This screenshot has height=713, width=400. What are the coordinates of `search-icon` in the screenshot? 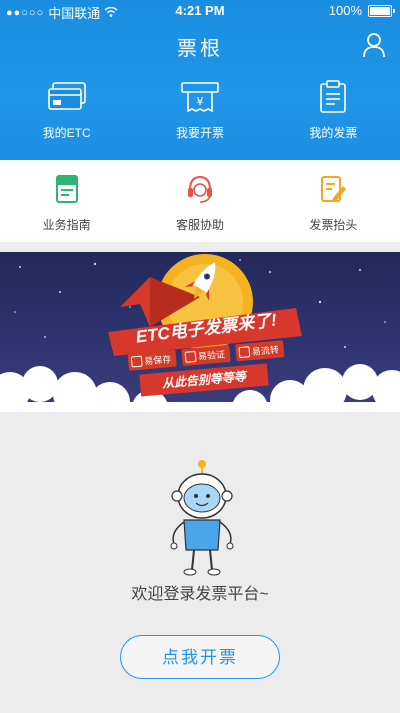 It's located at (190, 356).